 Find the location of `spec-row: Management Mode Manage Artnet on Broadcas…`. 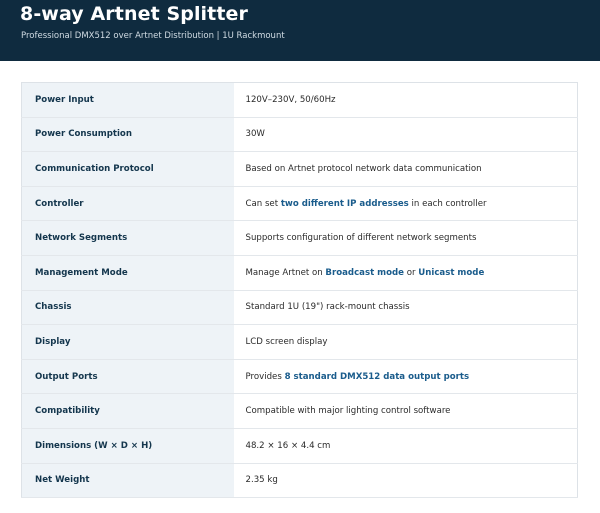

spec-row: Management Mode Manage Artnet on Broadcas… is located at coordinates (299, 273).